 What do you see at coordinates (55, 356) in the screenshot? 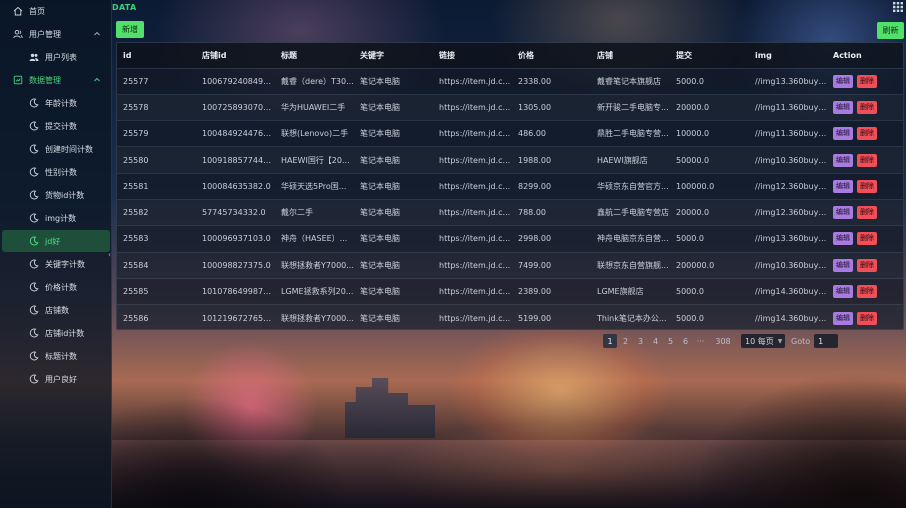
I see `sidebar-item-title-count: 标题计数` at bounding box center [55, 356].